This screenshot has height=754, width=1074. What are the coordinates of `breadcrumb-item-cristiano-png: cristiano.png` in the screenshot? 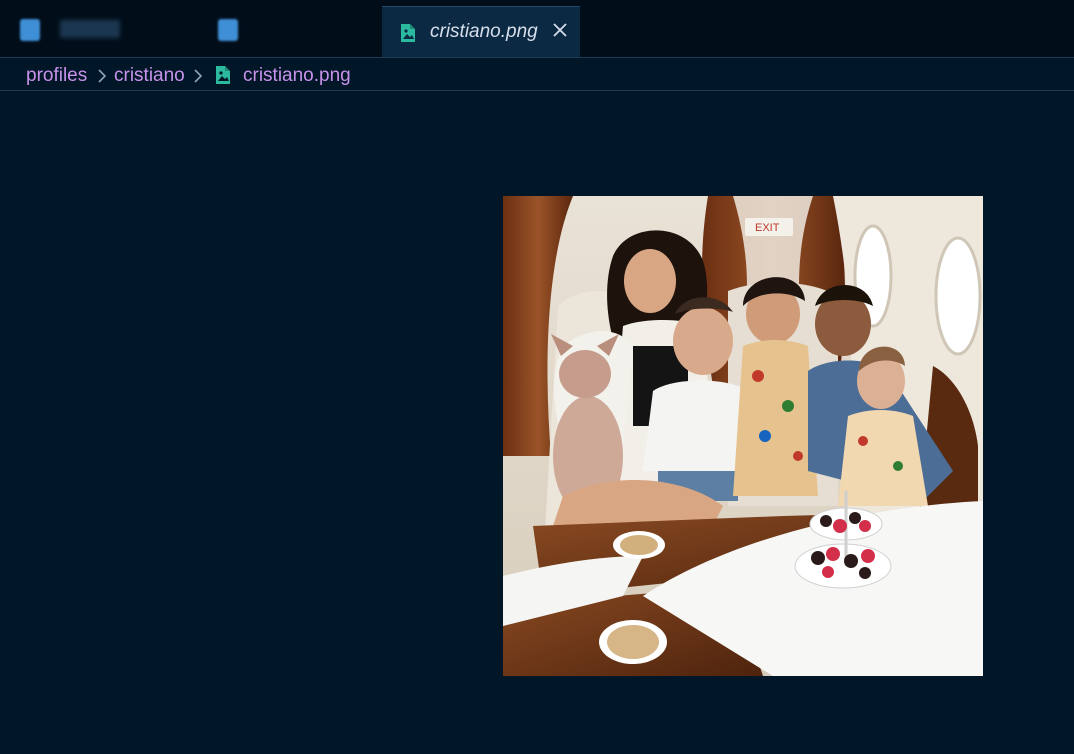 It's located at (297, 76).